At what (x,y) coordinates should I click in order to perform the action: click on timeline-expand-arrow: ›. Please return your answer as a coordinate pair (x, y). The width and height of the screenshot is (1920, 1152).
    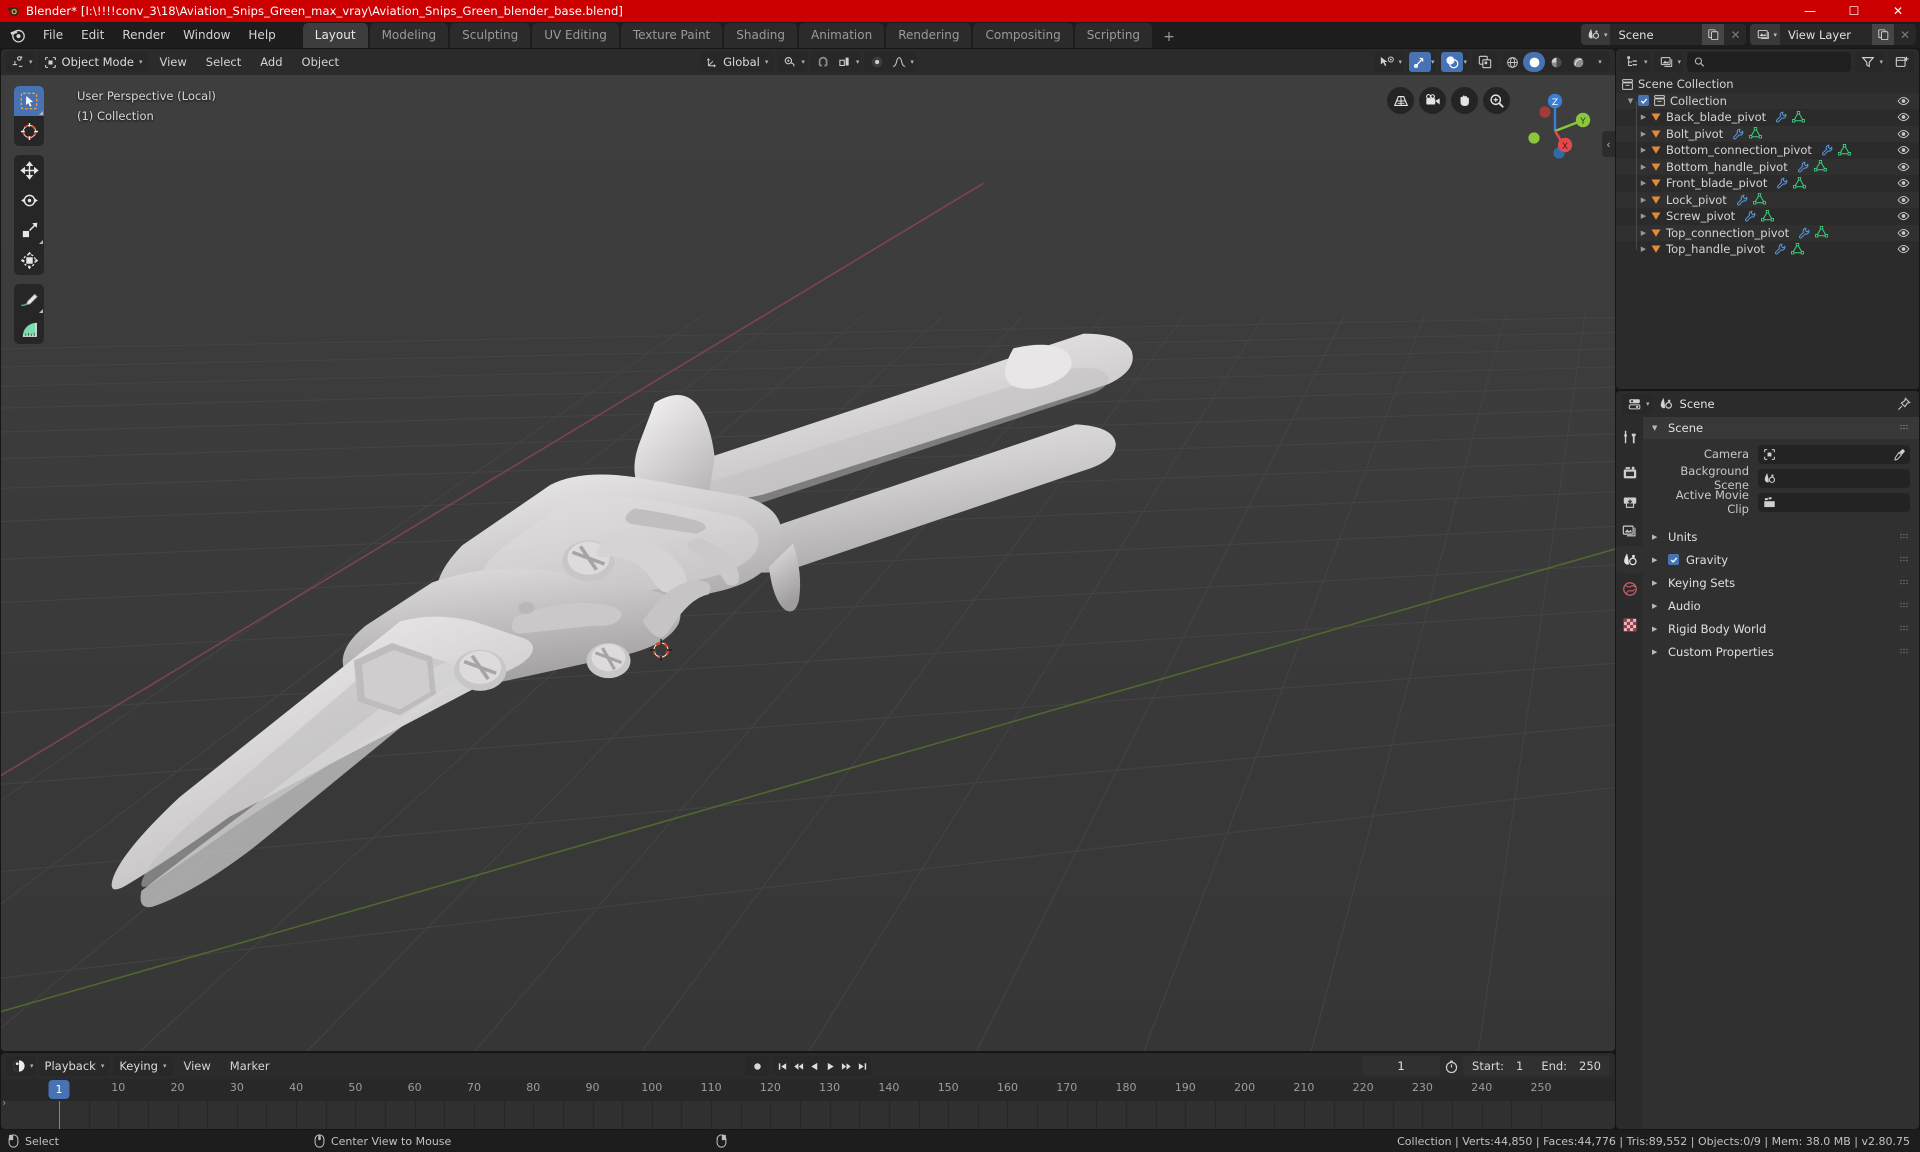
    Looking at the image, I should click on (4, 1102).